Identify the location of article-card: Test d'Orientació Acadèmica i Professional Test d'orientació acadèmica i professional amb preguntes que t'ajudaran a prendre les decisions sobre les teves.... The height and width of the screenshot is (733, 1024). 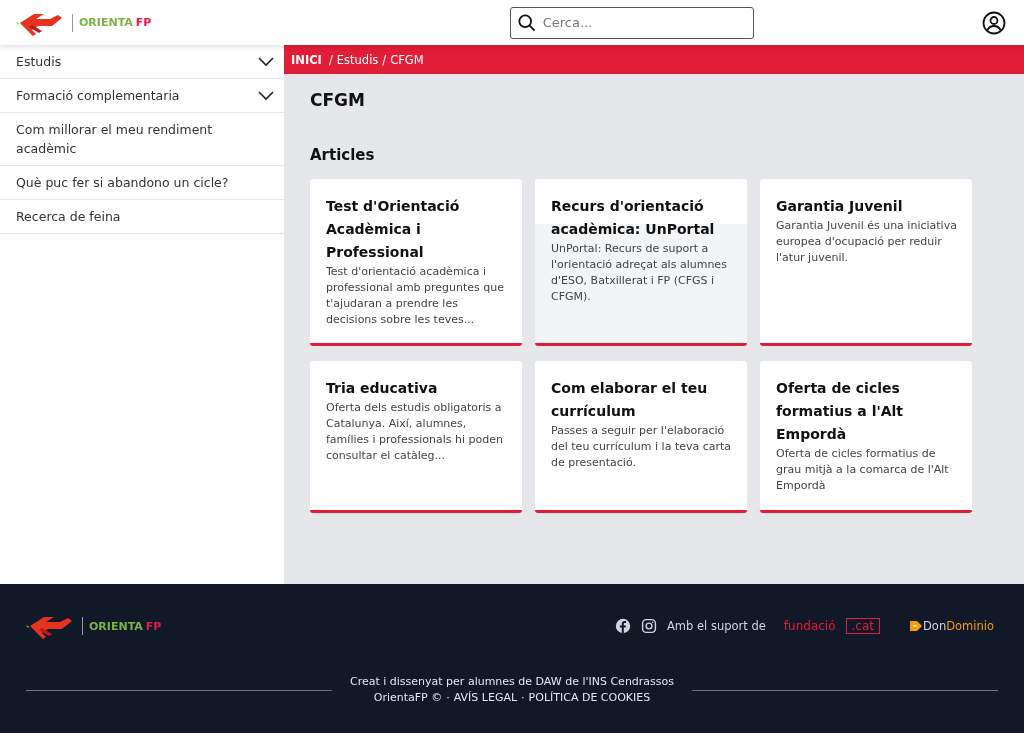
(416, 262).